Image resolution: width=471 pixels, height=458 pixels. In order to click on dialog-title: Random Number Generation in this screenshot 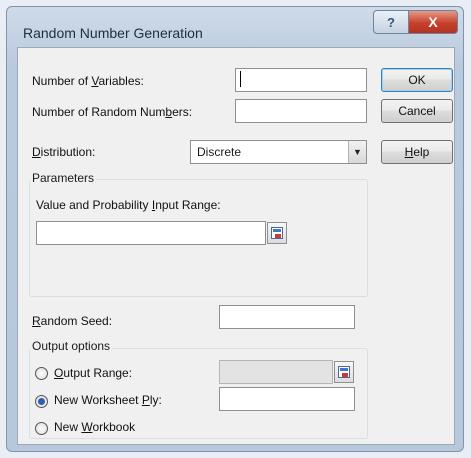, I will do `click(113, 33)`.